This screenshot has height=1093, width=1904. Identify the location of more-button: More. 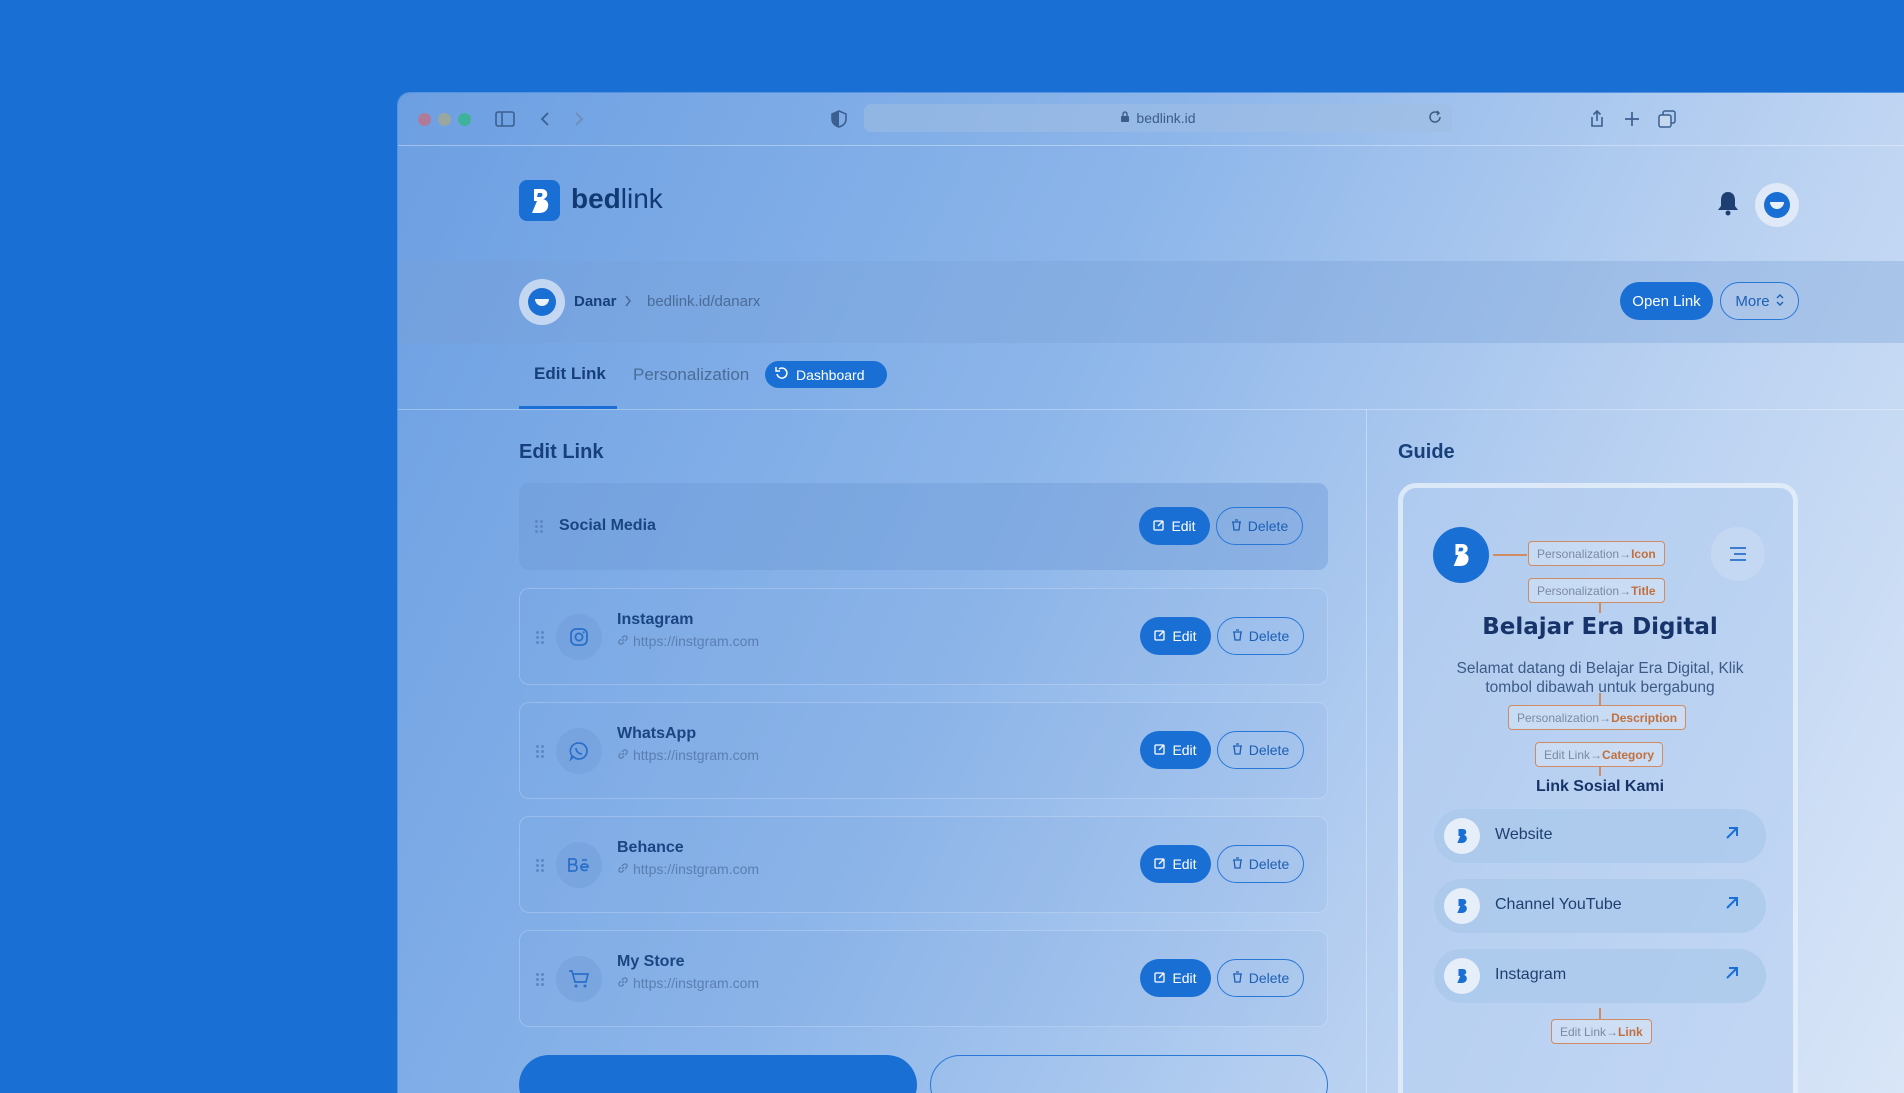
(1759, 301).